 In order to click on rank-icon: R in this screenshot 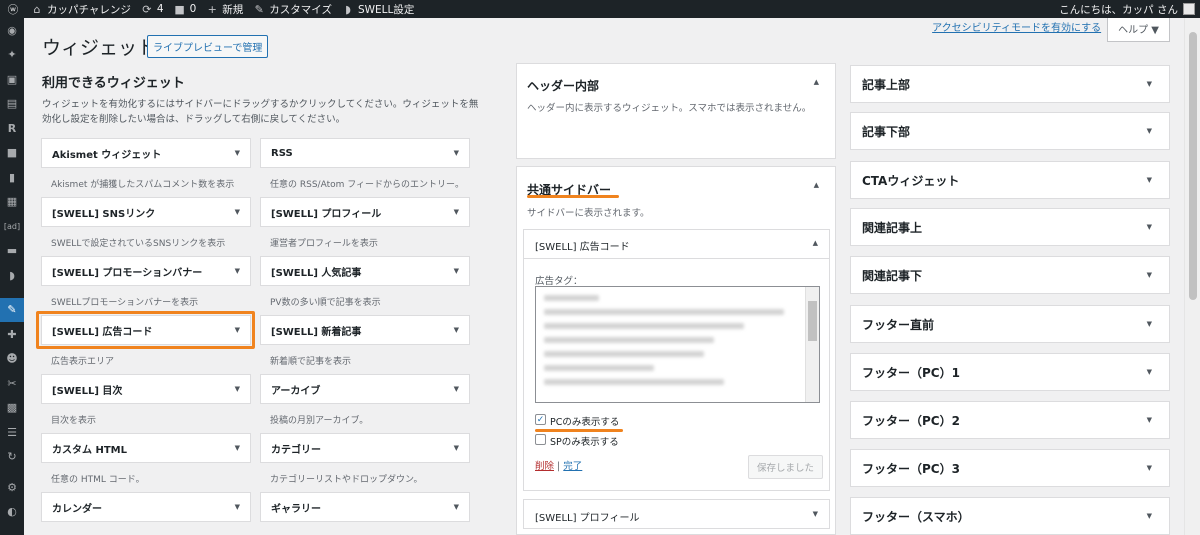, I will do `click(12, 128)`.